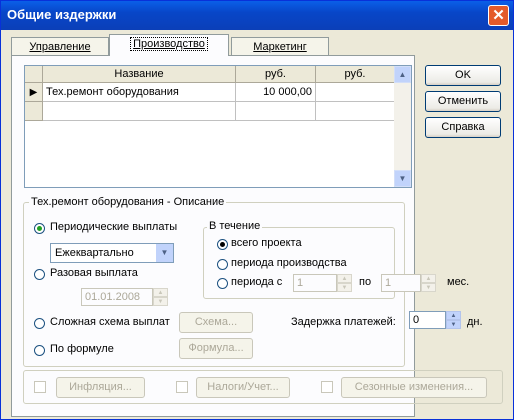 This screenshot has width=514, height=420. Describe the element at coordinates (114, 227) in the screenshot. I see `periodic-label: Периодические выплаты` at that location.